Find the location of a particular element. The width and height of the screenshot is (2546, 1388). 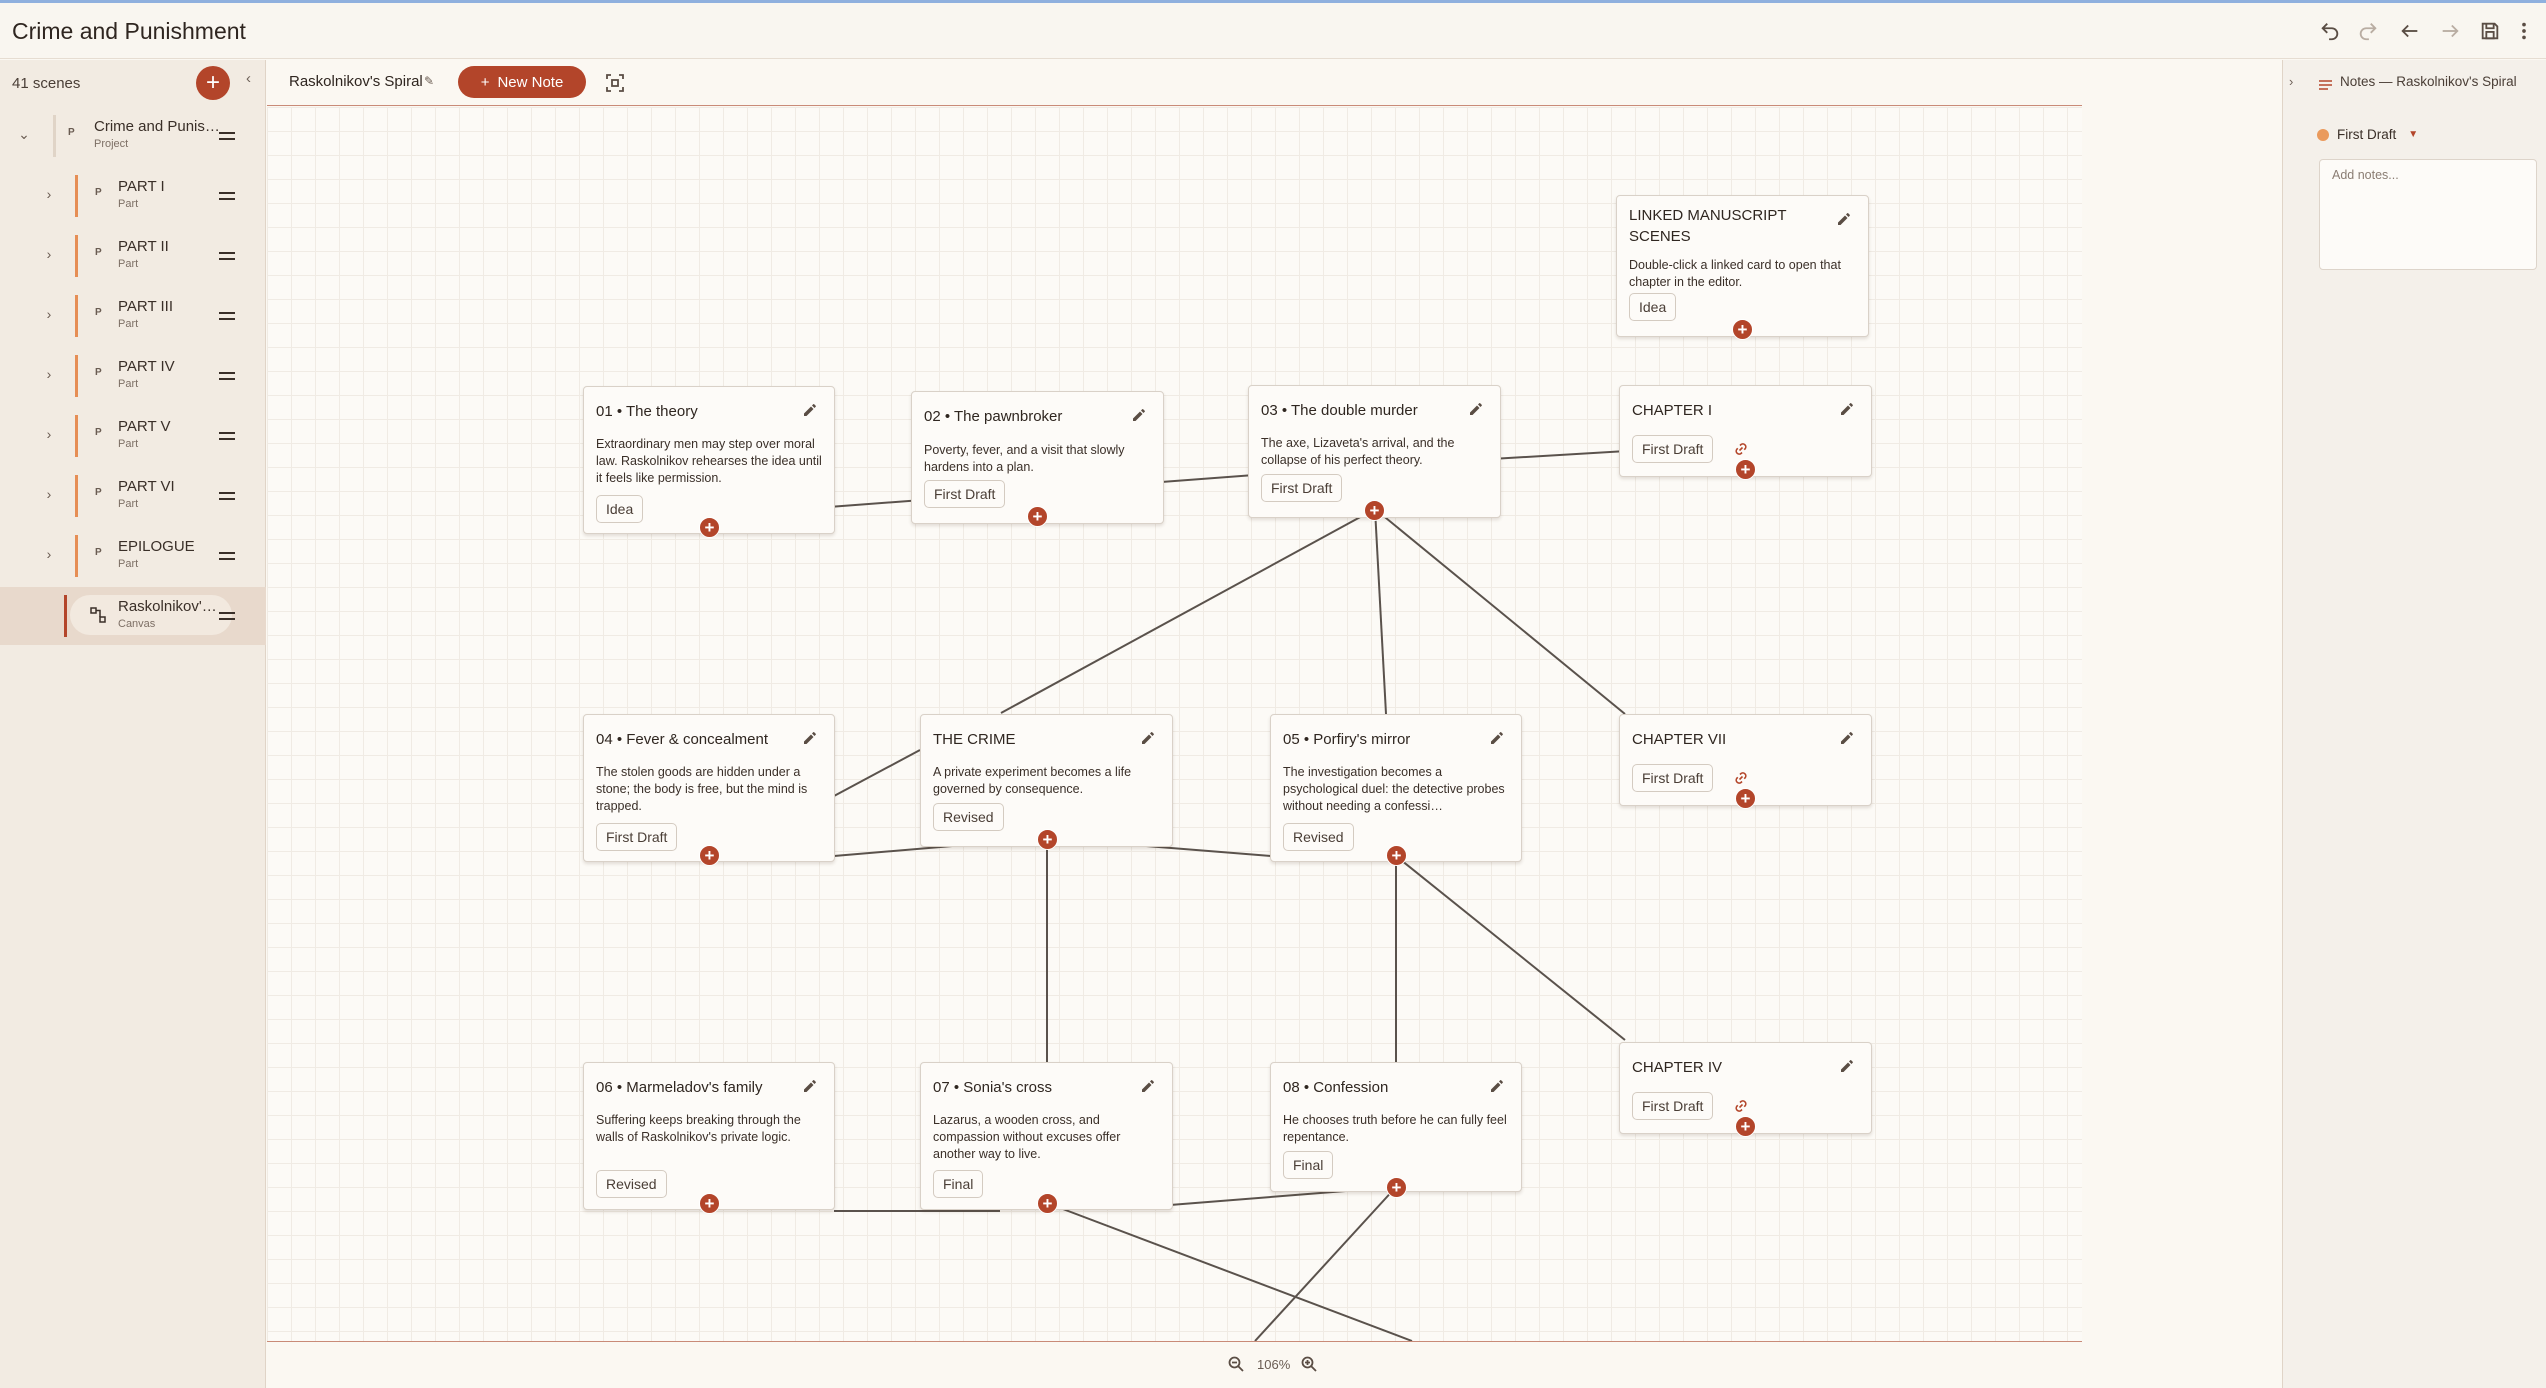

more-menu-button is located at coordinates (2524, 31).